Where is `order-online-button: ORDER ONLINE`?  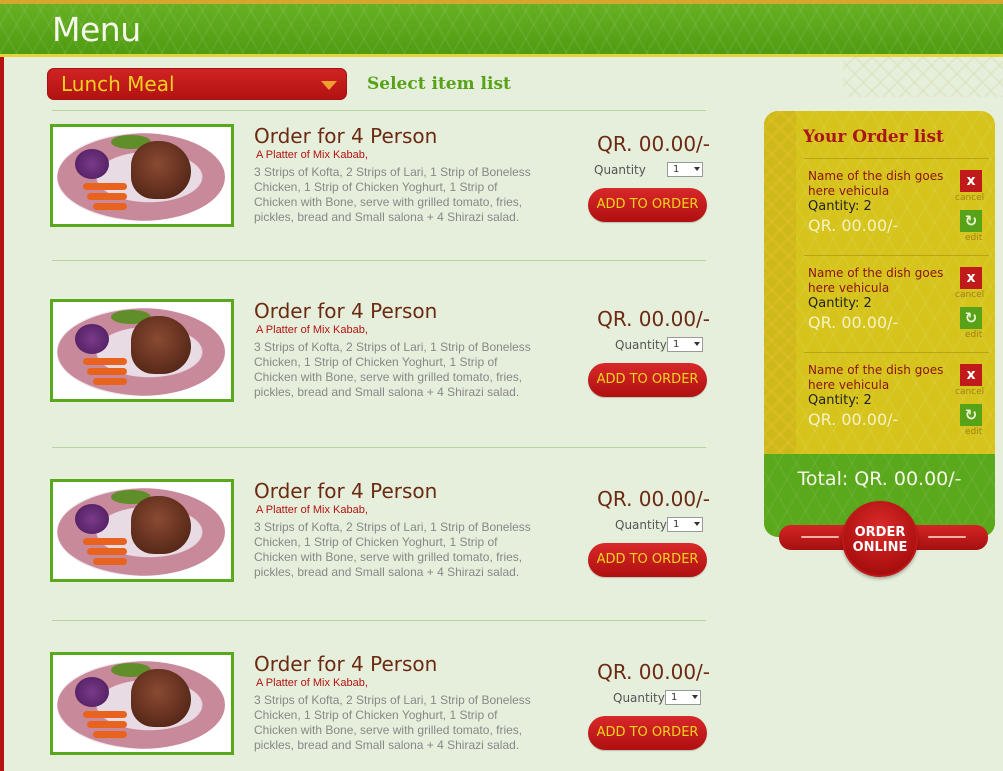
order-online-button: ORDER ONLINE is located at coordinates (880, 539).